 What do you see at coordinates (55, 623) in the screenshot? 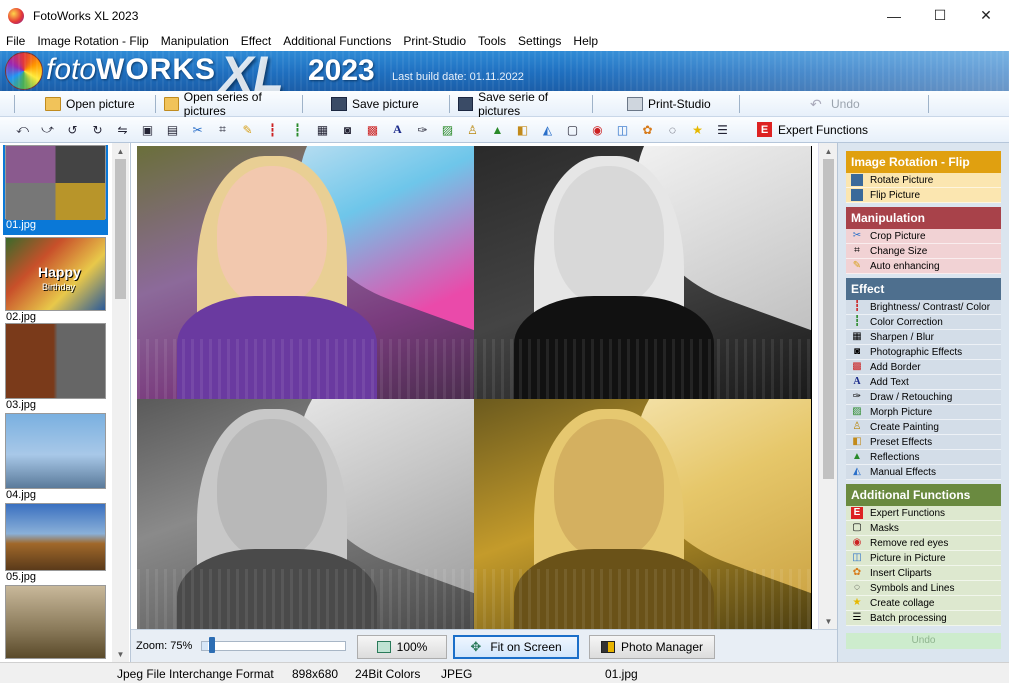
I see `thumbnail-item` at bounding box center [55, 623].